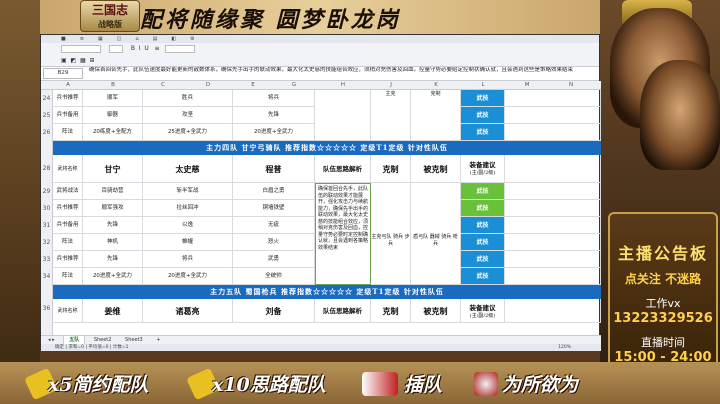 Image resolution: width=720 pixels, height=404 pixels. What do you see at coordinates (113, 132) in the screenshot?
I see `cell: 20练度+全配方` at bounding box center [113, 132].